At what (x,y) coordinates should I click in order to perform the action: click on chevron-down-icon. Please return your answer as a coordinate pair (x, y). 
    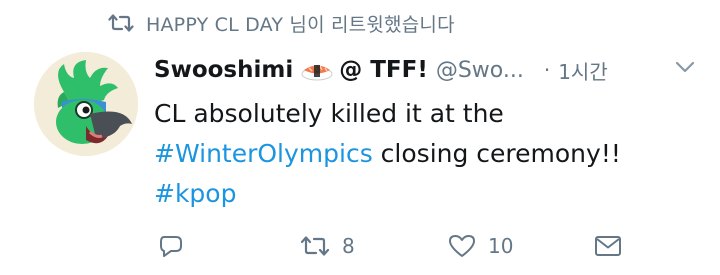
    Looking at the image, I should click on (685, 67).